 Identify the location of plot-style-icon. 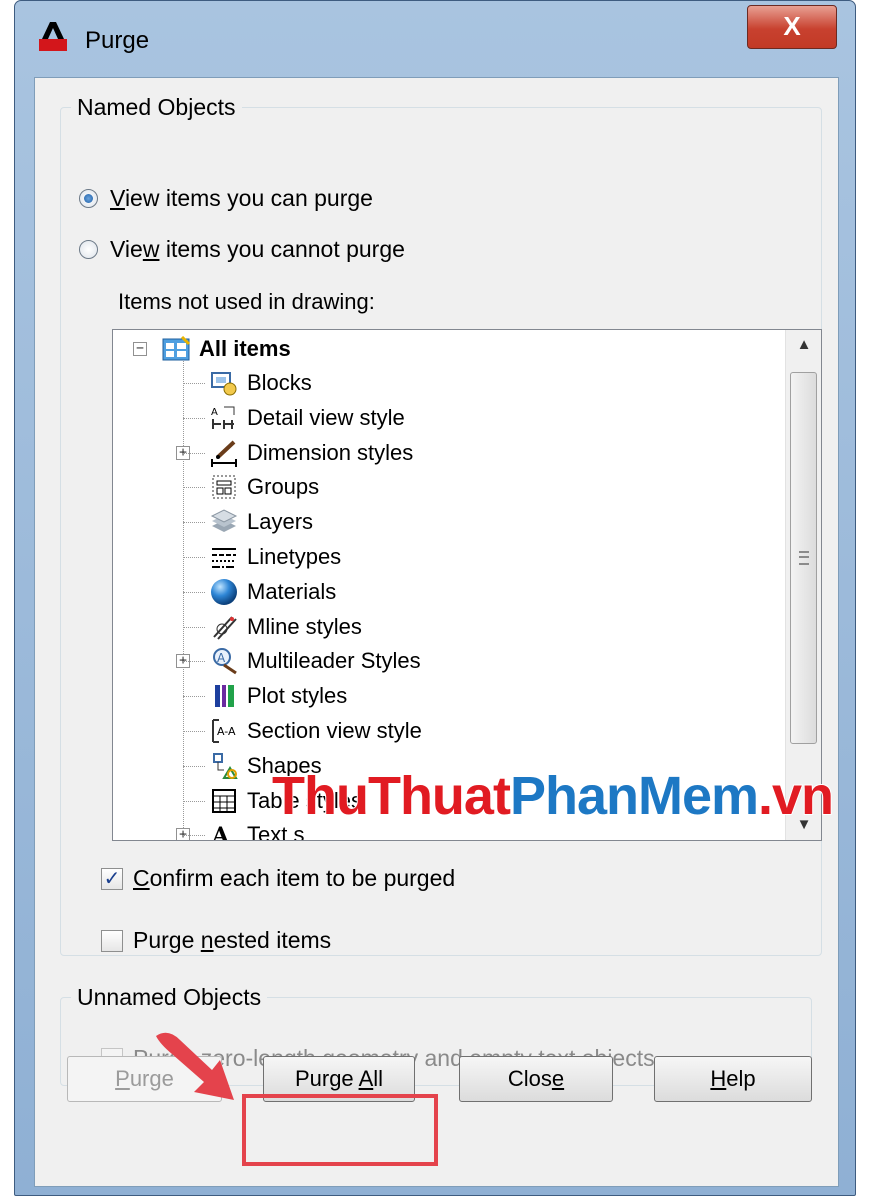
(224, 696).